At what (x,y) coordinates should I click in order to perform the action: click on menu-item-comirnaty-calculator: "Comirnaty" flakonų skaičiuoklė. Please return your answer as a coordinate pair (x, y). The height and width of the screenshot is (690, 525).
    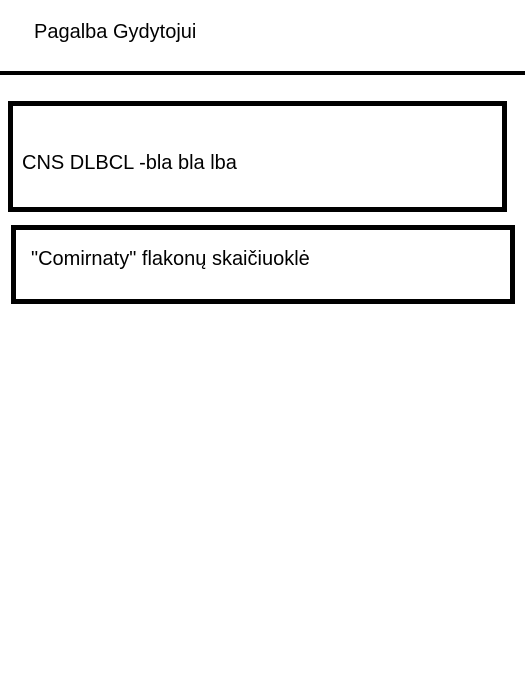
    Looking at the image, I should click on (263, 264).